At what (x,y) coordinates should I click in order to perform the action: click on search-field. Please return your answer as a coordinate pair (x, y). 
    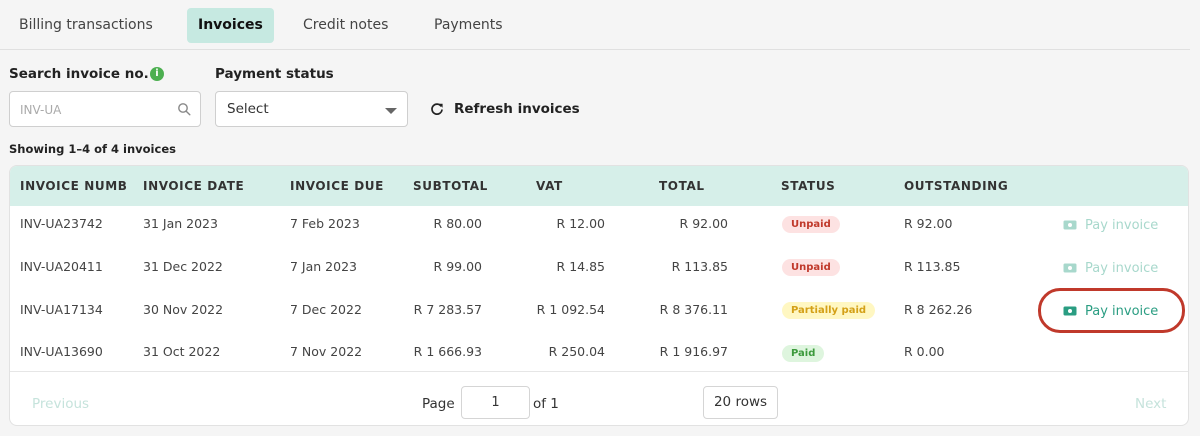
    Looking at the image, I should click on (105, 109).